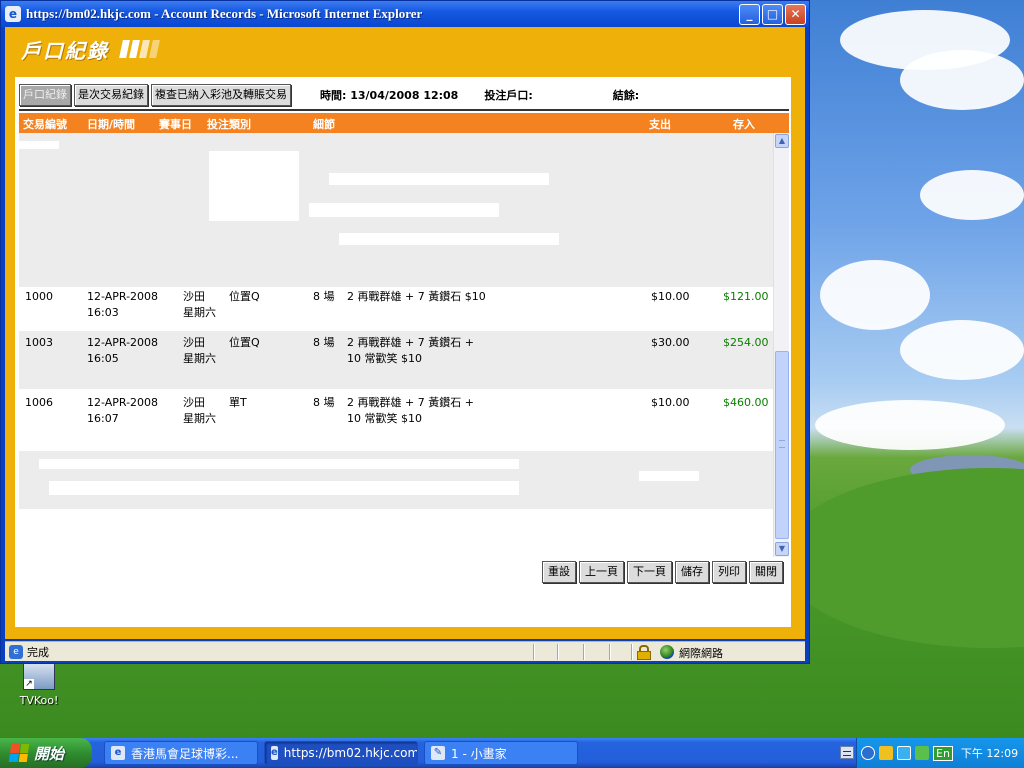 The width and height of the screenshot is (1024, 768). Describe the element at coordinates (19, 753) in the screenshot. I see `windows-logo-icon` at that location.